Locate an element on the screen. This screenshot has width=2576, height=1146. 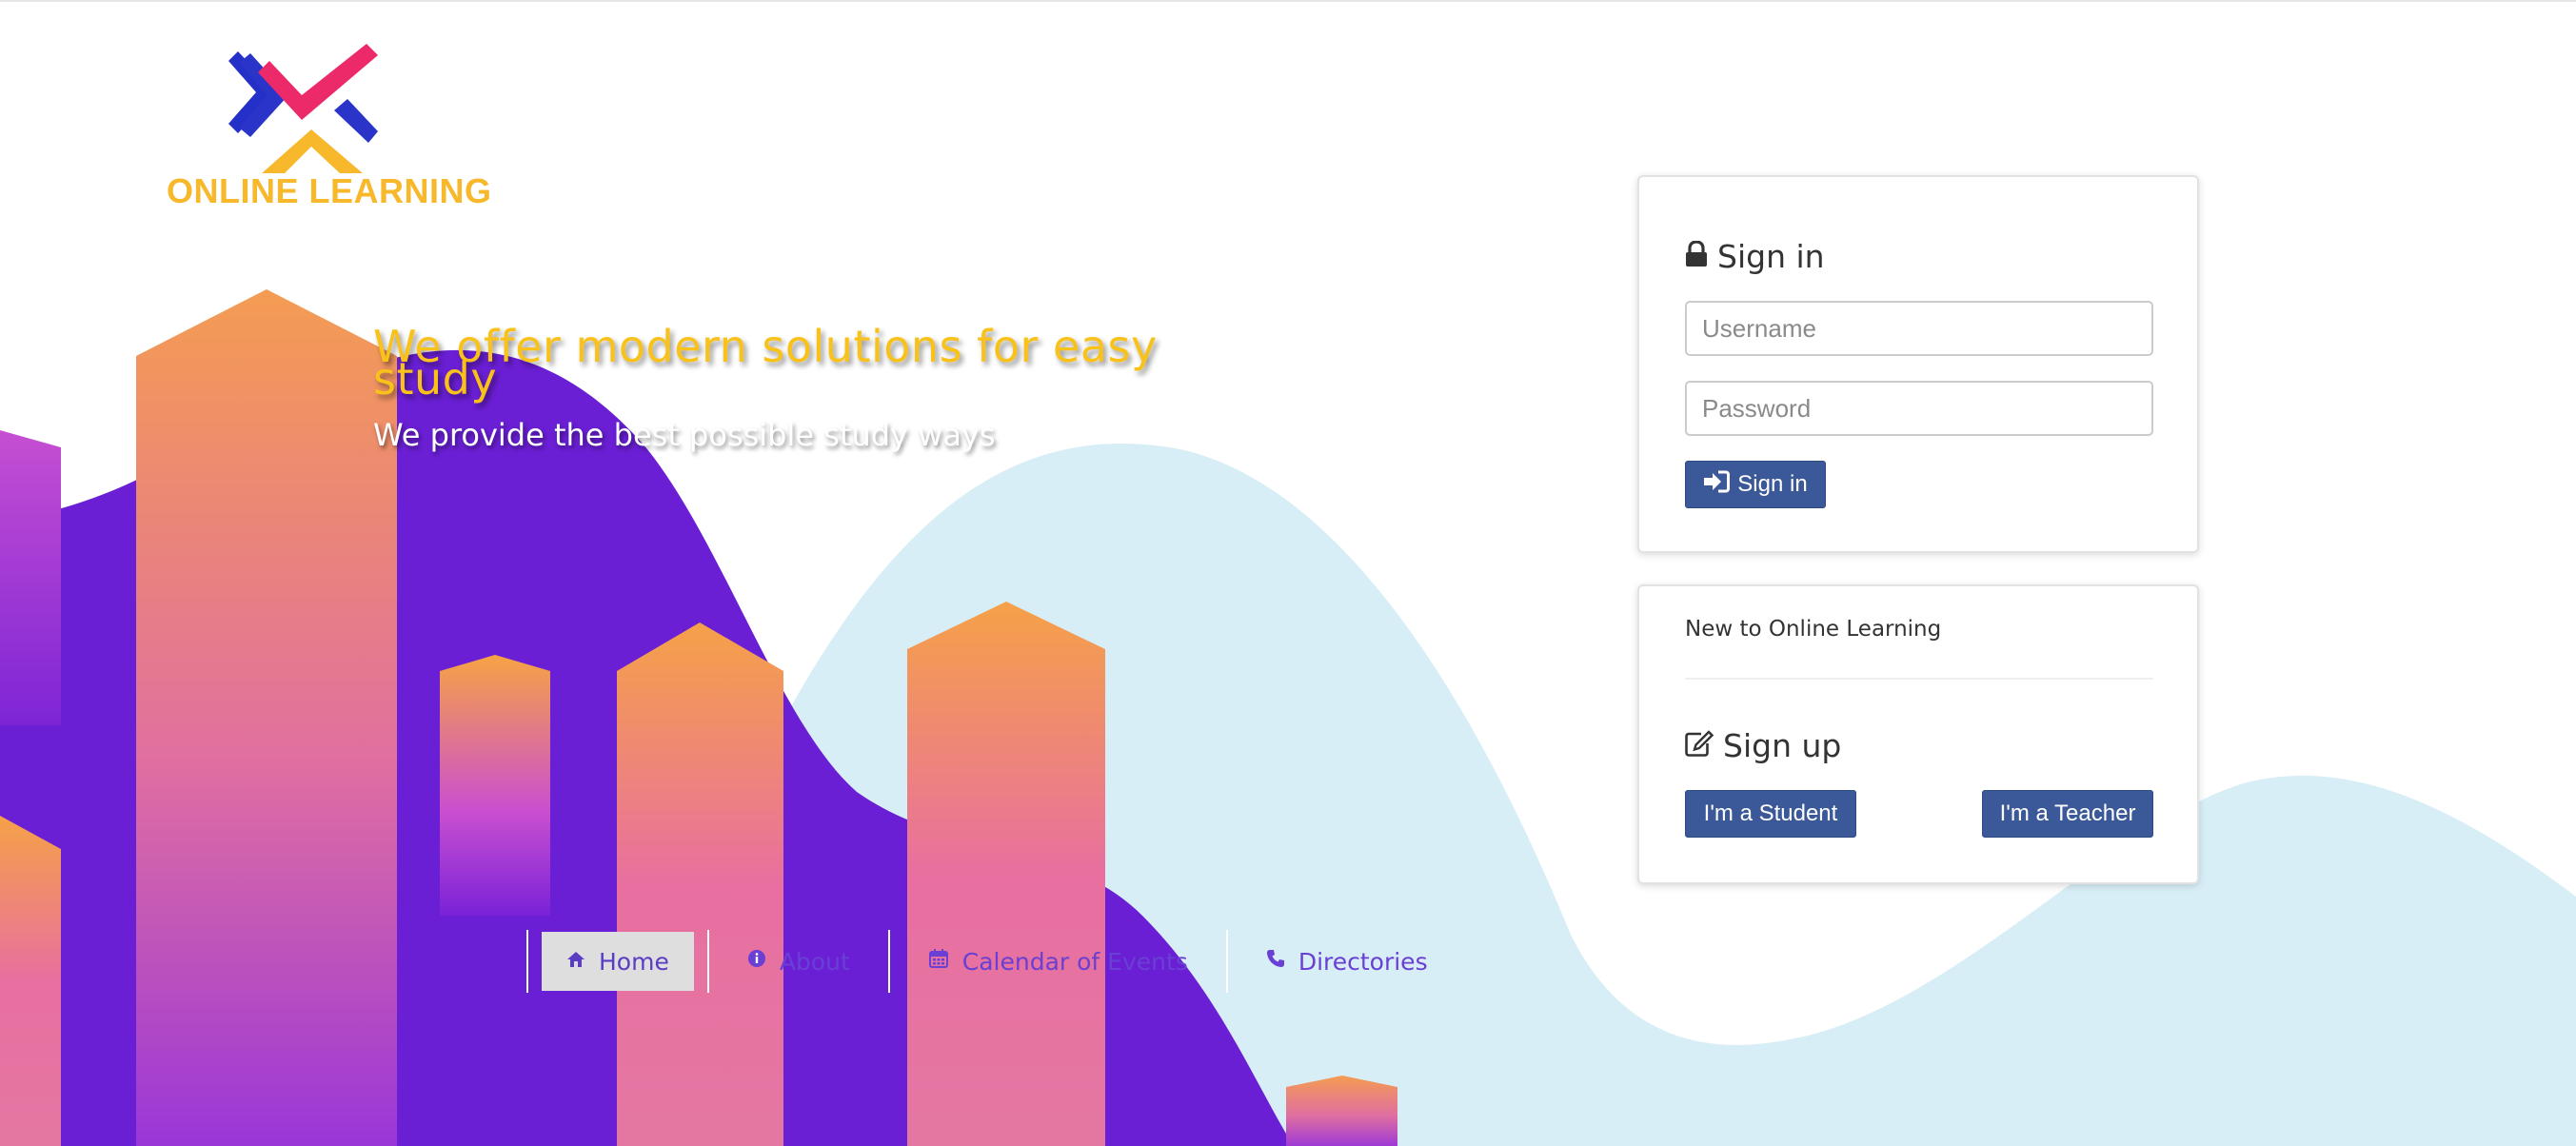
hero-subheadline: We provide the best possible study ways is located at coordinates (684, 435).